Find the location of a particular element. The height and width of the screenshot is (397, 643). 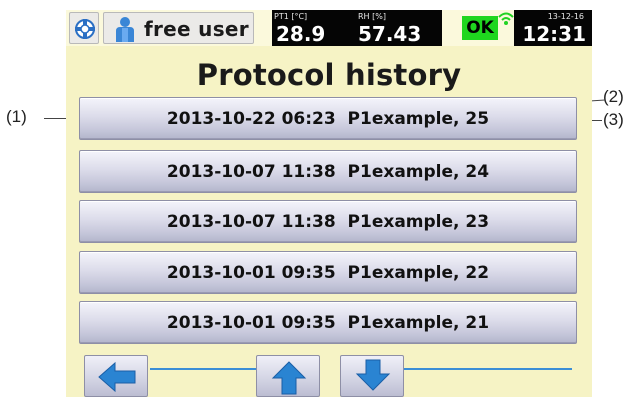

callout-3: (3) is located at coordinates (613, 119).